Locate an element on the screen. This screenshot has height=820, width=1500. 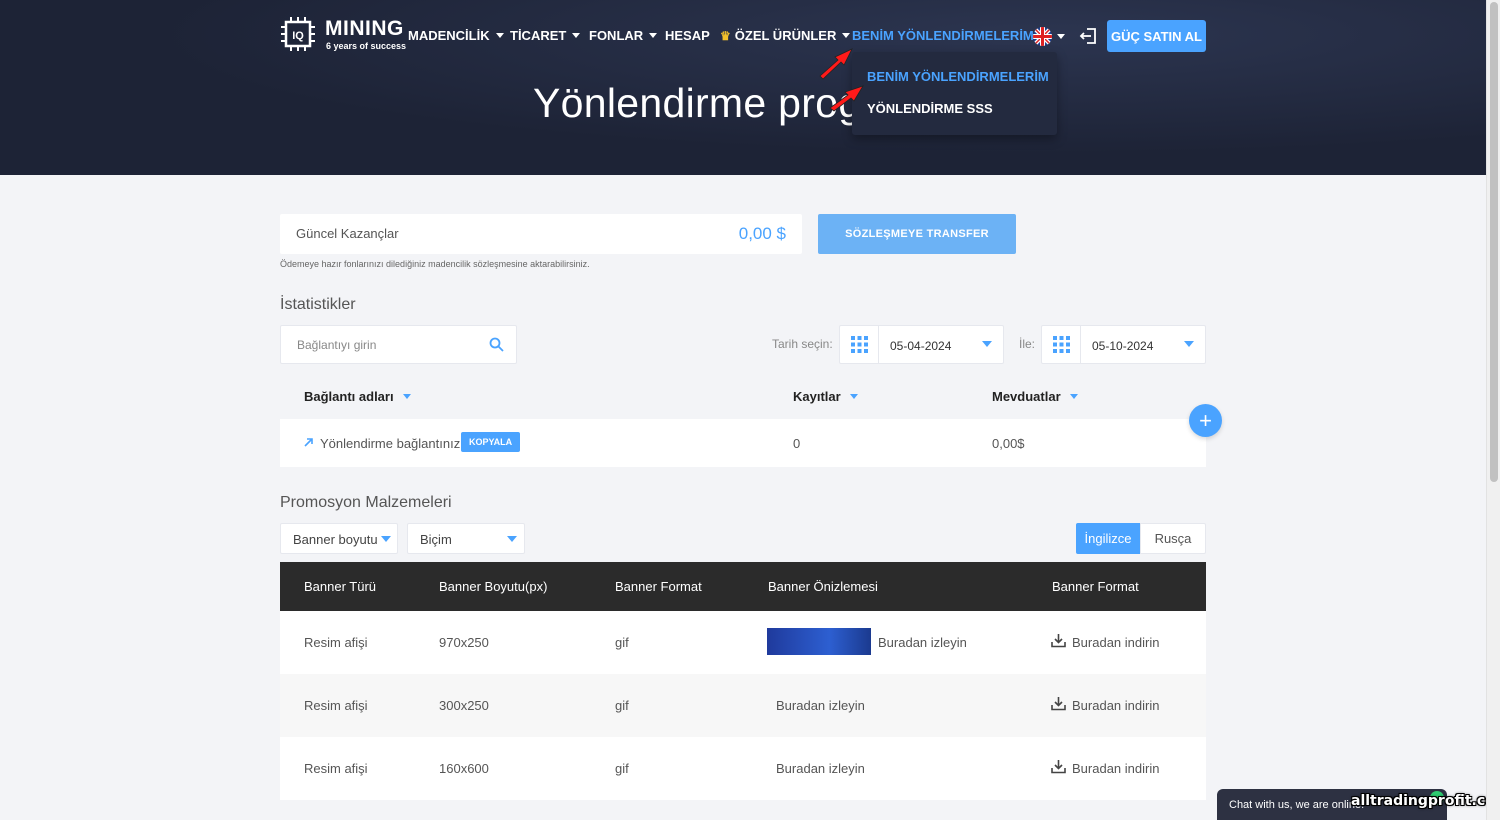
registrations-value: 0 is located at coordinates (797, 443).